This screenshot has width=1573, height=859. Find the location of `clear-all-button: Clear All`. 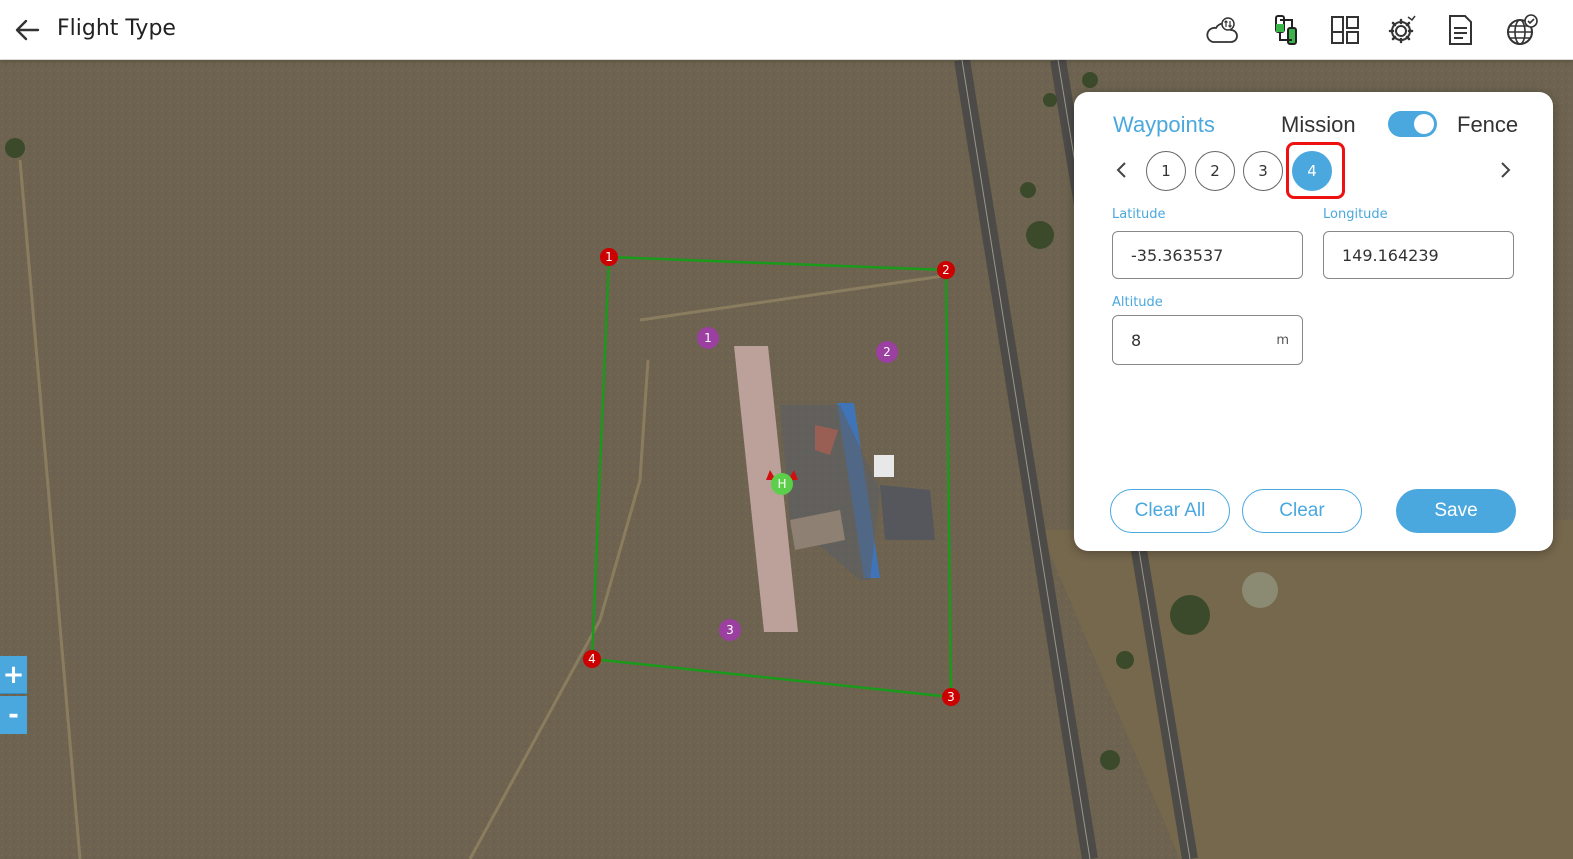

clear-all-button: Clear All is located at coordinates (1170, 511).